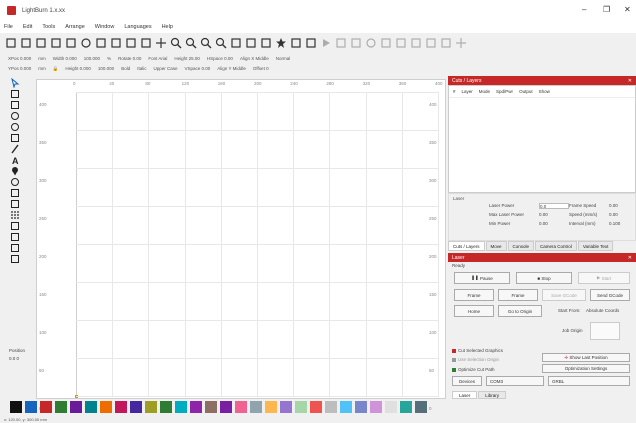 The image size is (636, 423). I want to click on plus-icon, so click(461, 43).